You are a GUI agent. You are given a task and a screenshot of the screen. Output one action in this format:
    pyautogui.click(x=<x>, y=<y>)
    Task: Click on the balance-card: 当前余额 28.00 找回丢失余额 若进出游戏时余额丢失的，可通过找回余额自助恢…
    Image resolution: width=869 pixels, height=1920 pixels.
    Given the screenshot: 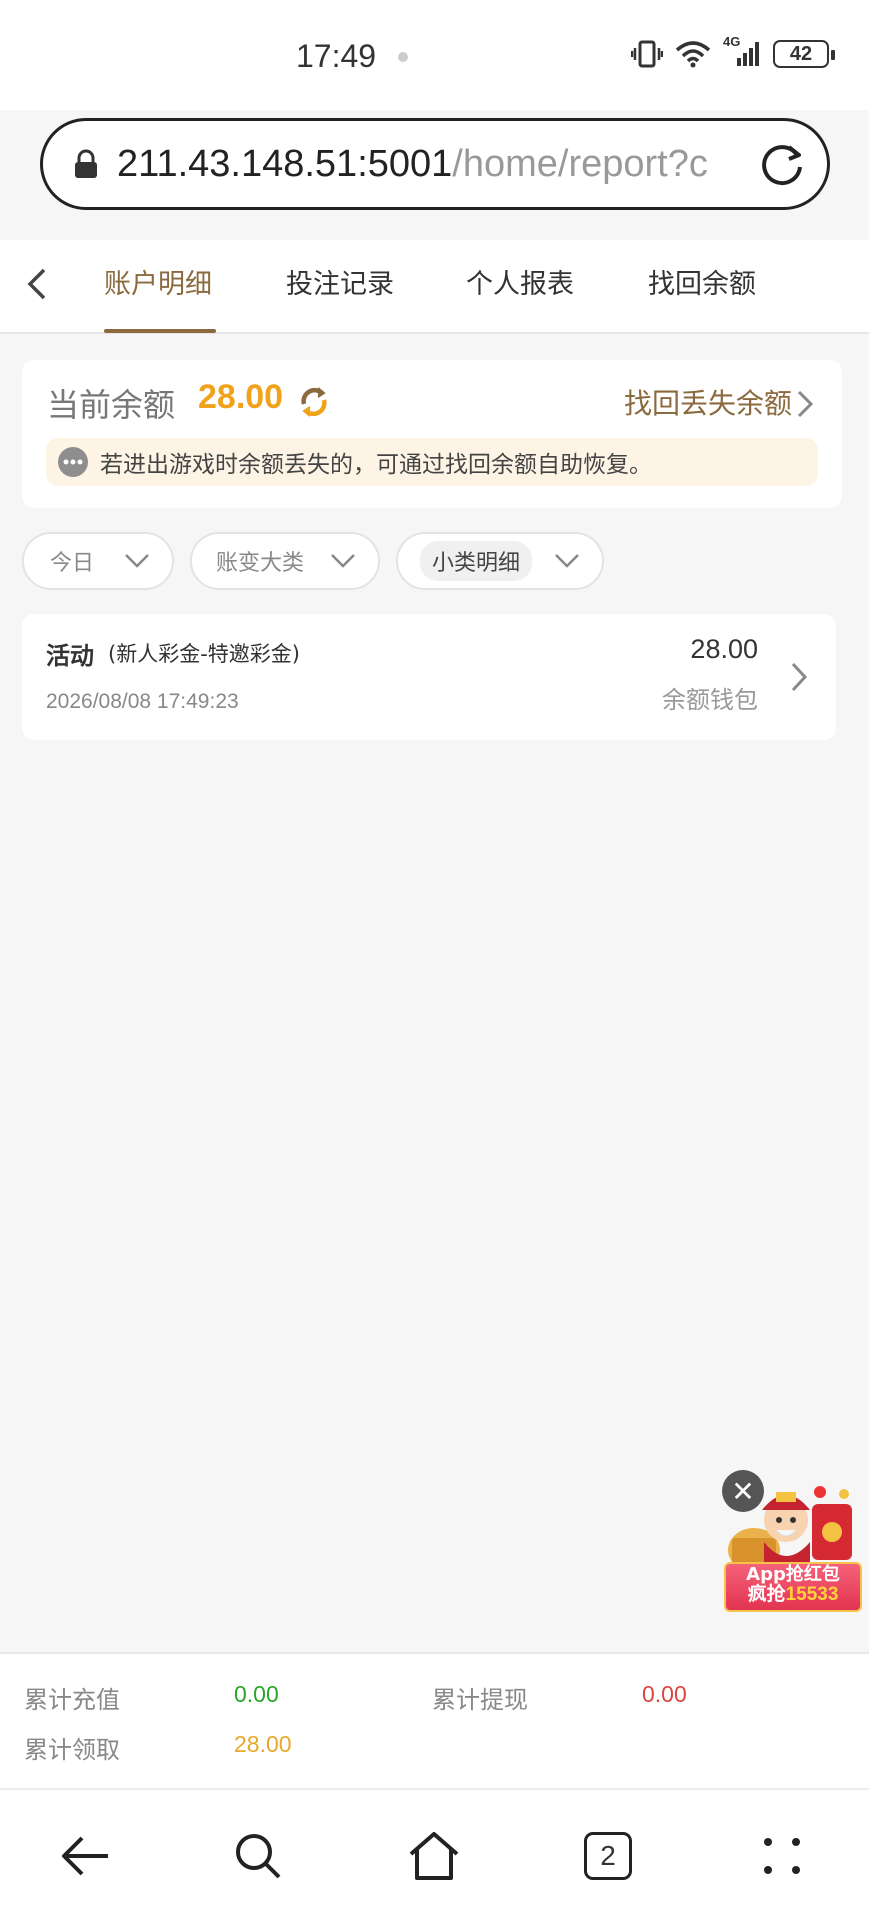 What is the action you would take?
    pyautogui.click(x=432, y=434)
    